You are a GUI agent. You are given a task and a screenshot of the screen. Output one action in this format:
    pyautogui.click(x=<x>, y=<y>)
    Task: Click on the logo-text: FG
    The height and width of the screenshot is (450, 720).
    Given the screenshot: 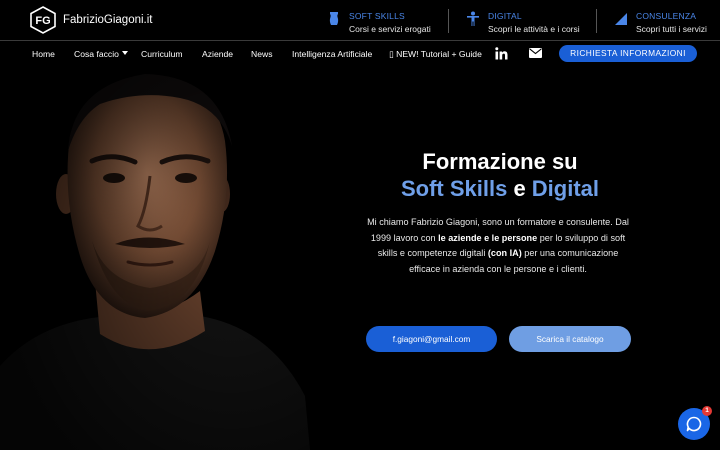 What is the action you would take?
    pyautogui.click(x=42, y=21)
    